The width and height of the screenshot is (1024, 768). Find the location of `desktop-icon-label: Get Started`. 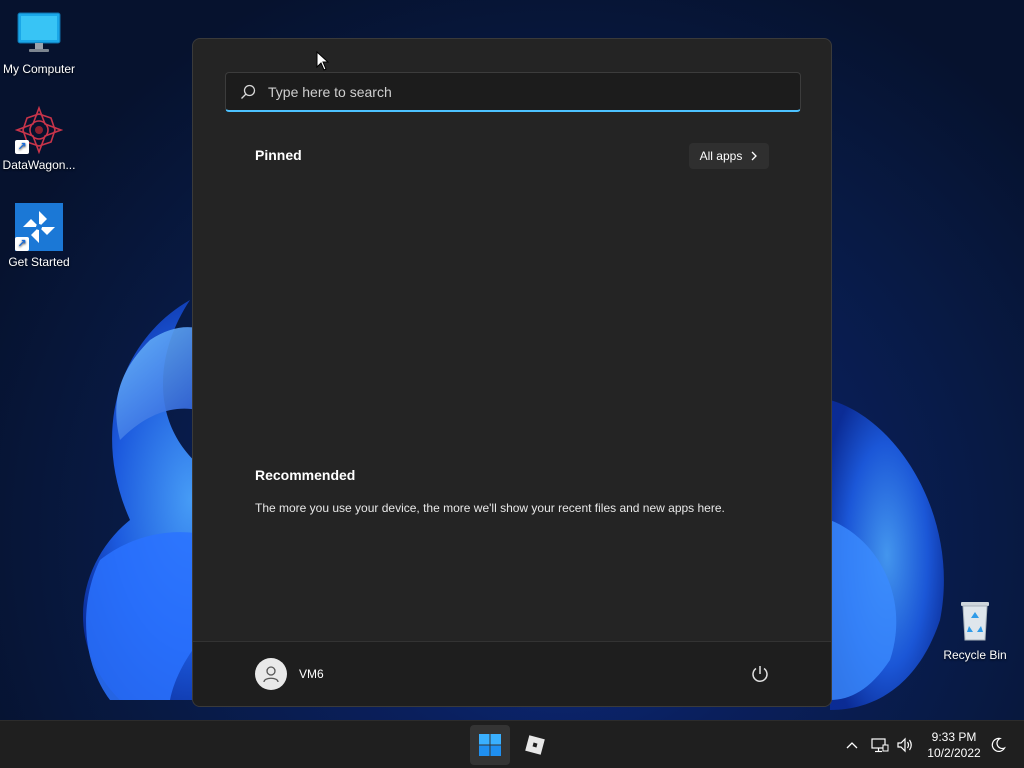

desktop-icon-label: Get Started is located at coordinates (39, 262).